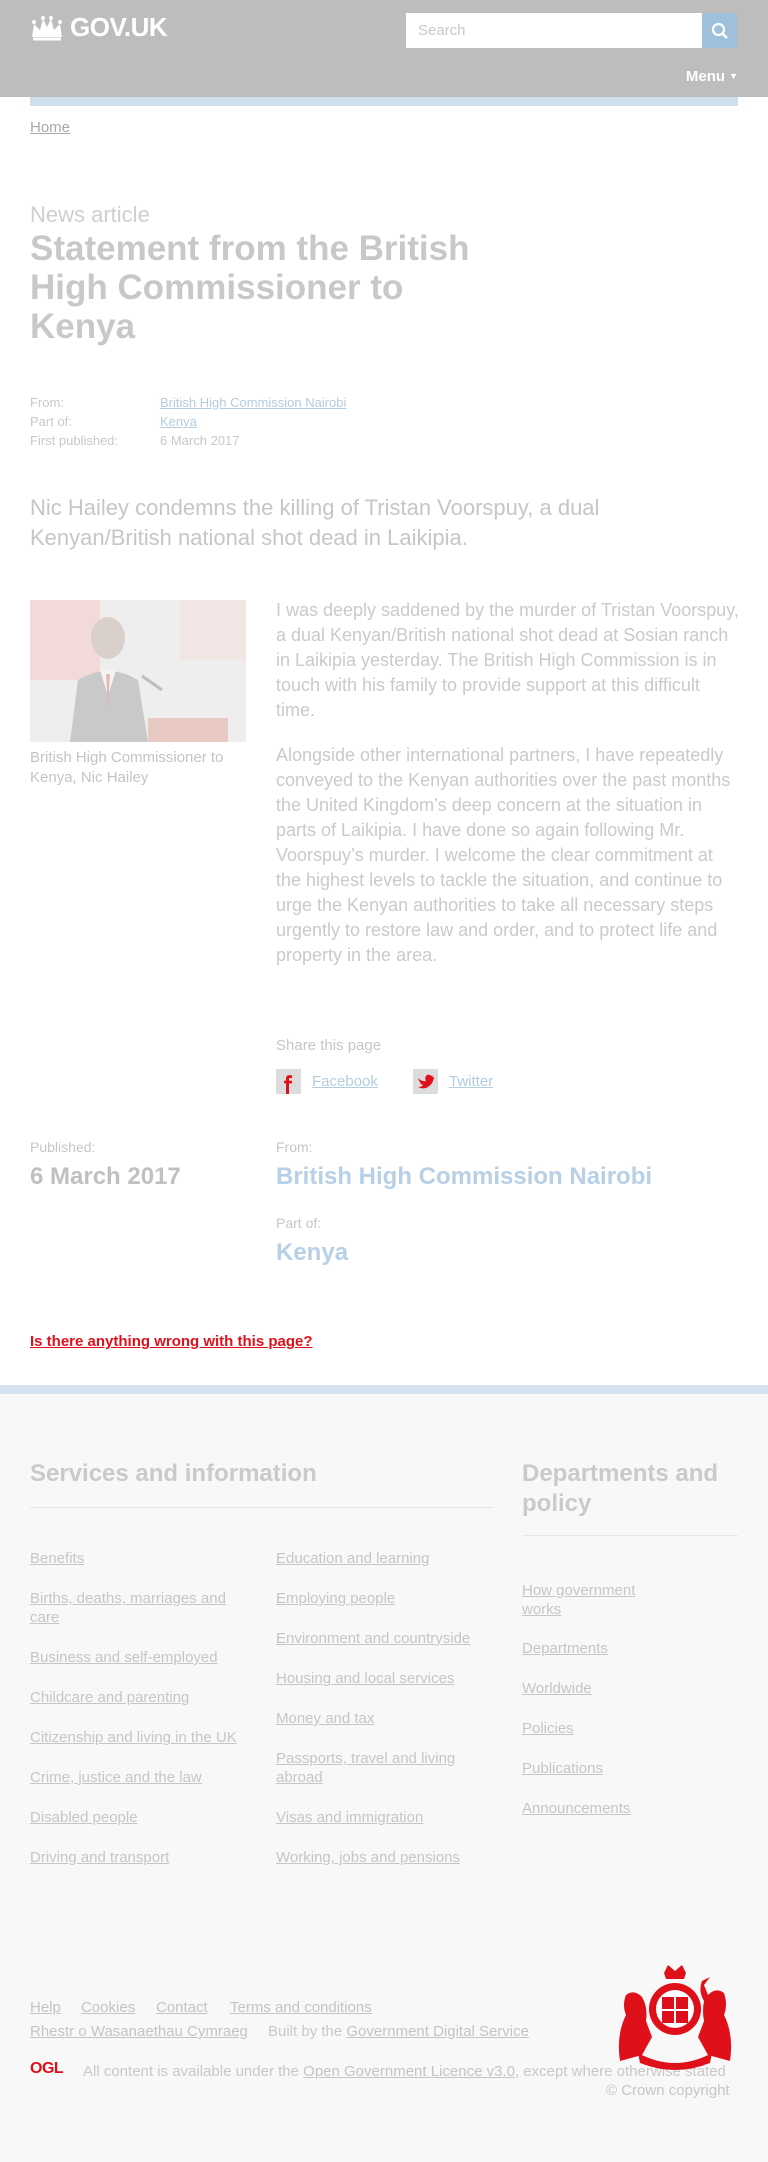 Image resolution: width=768 pixels, height=2162 pixels. Describe the element at coordinates (368, 1857) in the screenshot. I see `footer-link: Working, jobs and pensions` at that location.